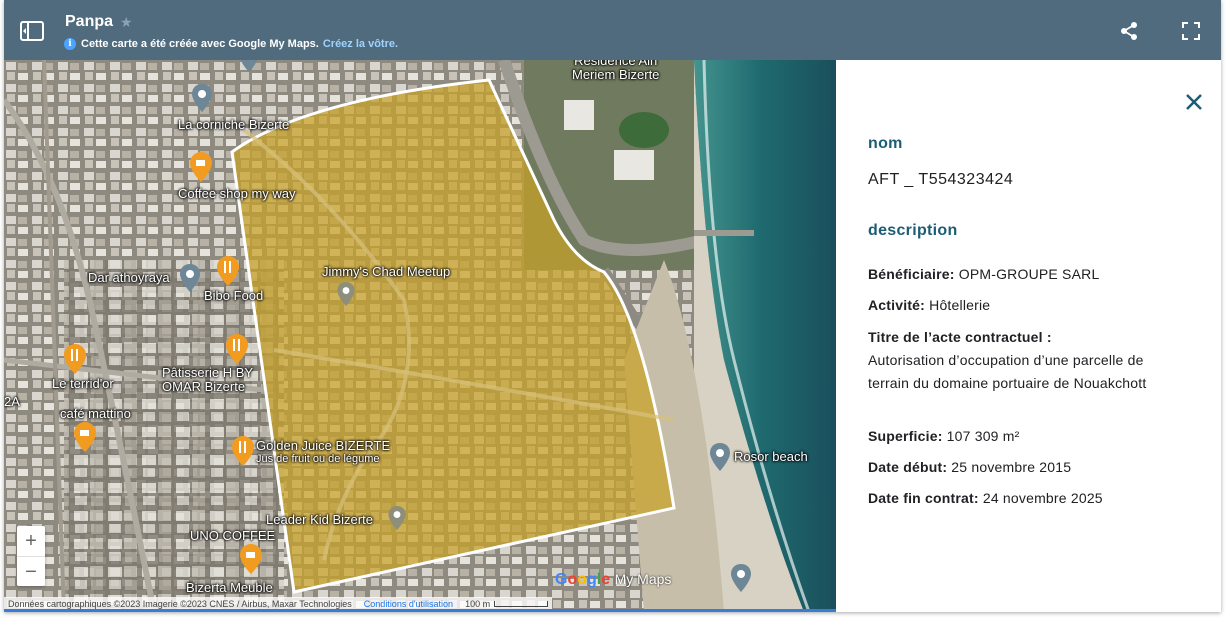 The image size is (1230, 626). Describe the element at coordinates (126, 22) in the screenshot. I see `star-icon: ★` at that location.